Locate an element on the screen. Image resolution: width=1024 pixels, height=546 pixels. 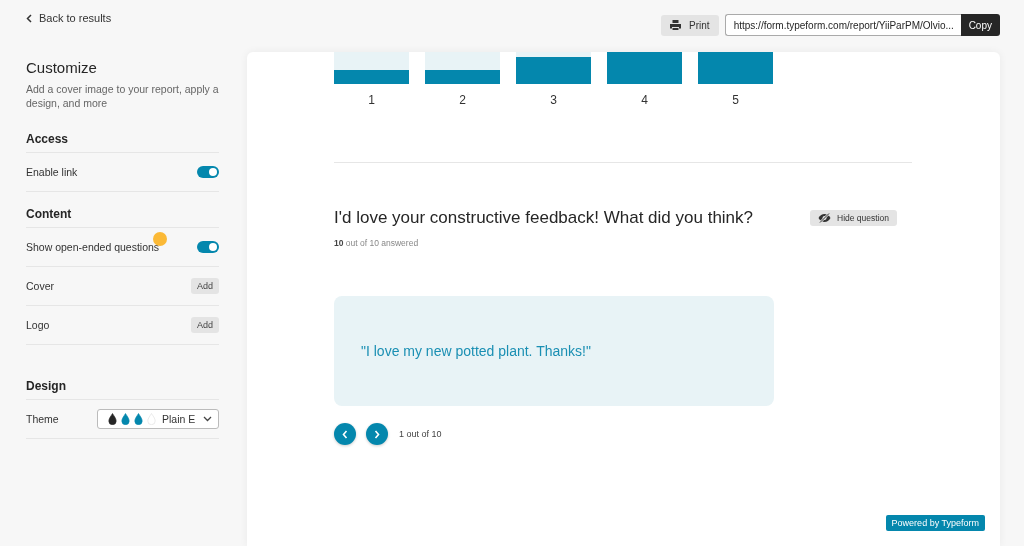
rating-label: 4 is located at coordinates (644, 100).